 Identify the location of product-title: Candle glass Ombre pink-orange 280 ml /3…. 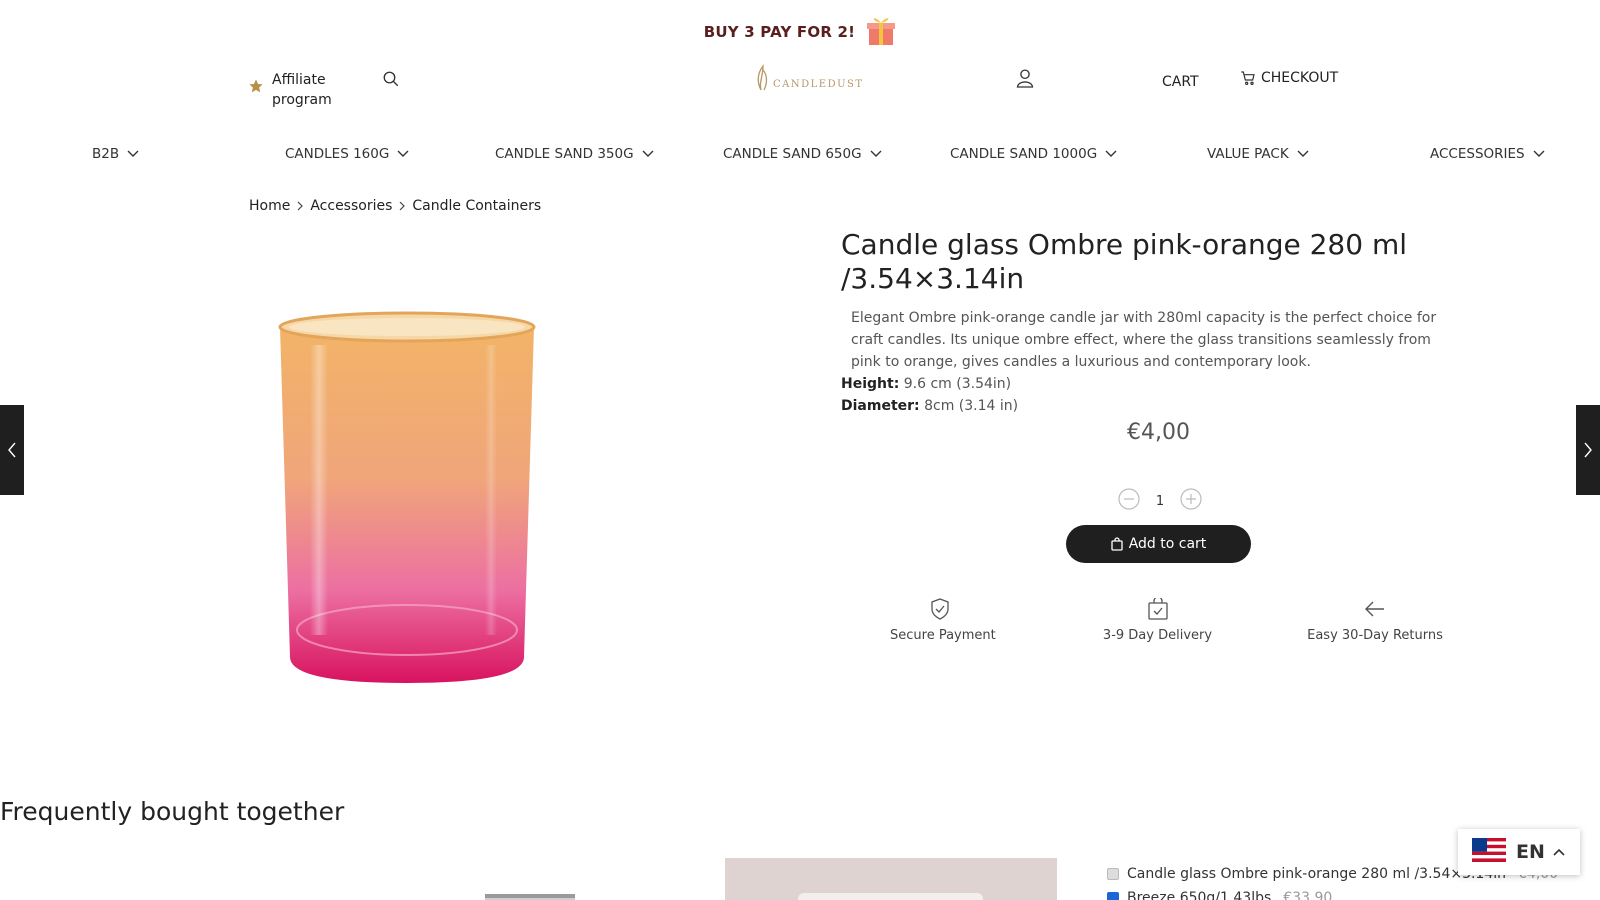
(1124, 261).